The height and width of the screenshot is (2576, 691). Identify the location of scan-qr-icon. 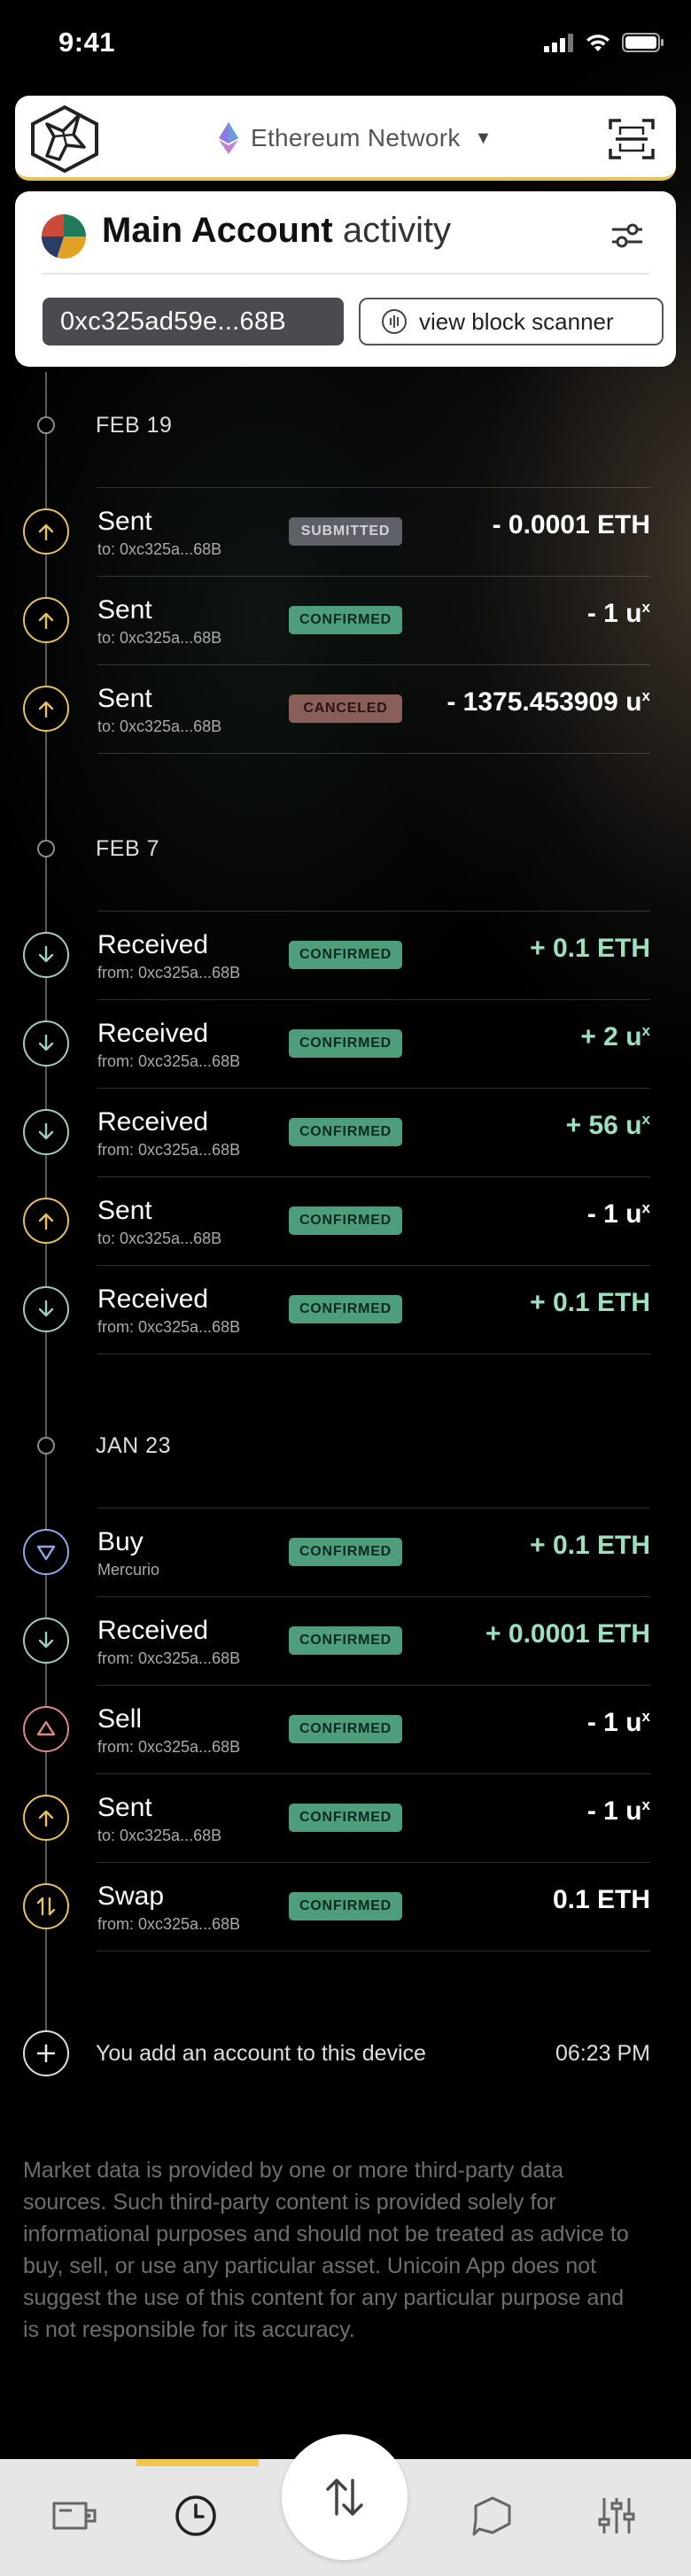
(632, 139).